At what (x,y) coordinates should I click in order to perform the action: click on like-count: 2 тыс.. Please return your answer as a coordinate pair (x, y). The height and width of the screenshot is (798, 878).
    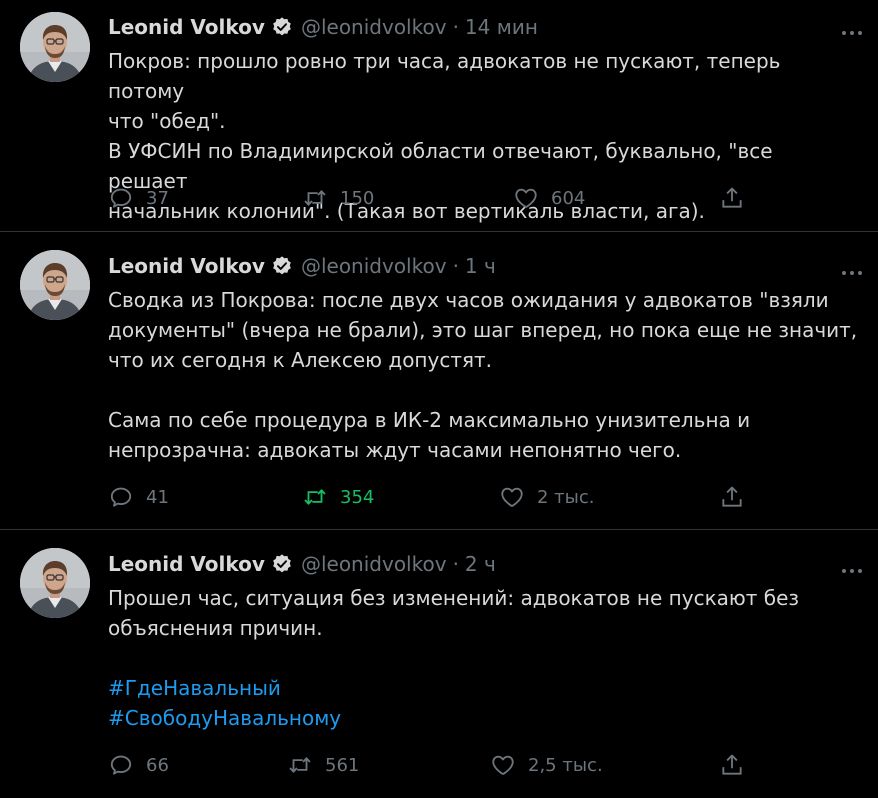
    Looking at the image, I should click on (566, 497).